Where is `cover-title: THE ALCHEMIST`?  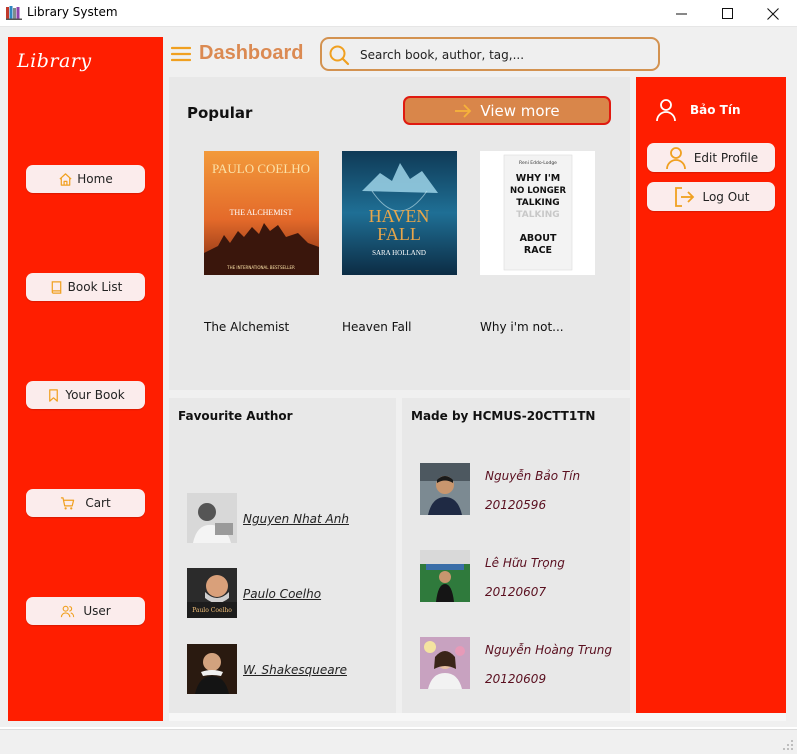 cover-title: THE ALCHEMIST is located at coordinates (261, 212).